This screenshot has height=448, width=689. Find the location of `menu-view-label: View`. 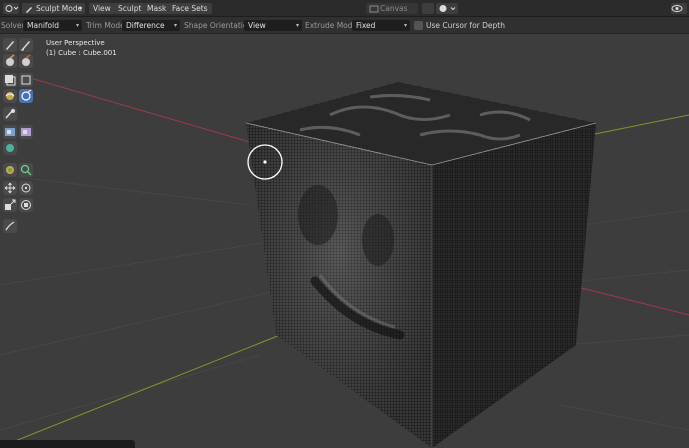

menu-view-label: View is located at coordinates (102, 8).